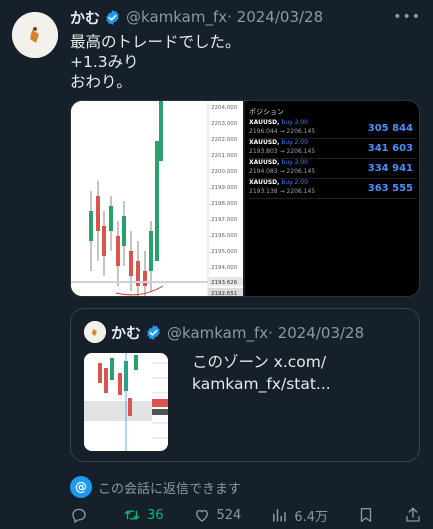  What do you see at coordinates (155, 515) in the screenshot?
I see `retweet-count: 36` at bounding box center [155, 515].